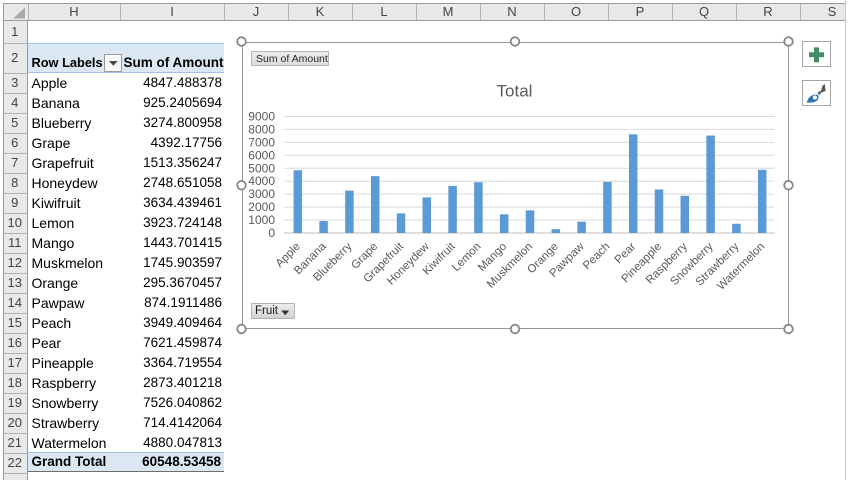 The width and height of the screenshot is (850, 480). Describe the element at coordinates (261, 168) in the screenshot. I see `svg-text: 5000` at that location.